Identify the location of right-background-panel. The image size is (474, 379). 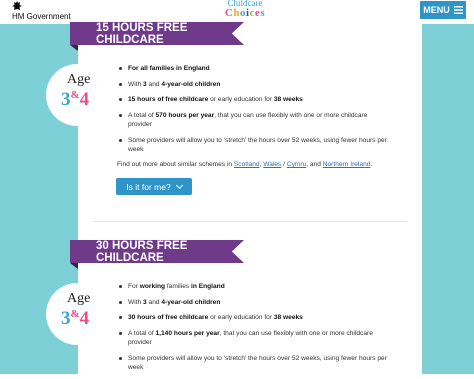
(448, 199).